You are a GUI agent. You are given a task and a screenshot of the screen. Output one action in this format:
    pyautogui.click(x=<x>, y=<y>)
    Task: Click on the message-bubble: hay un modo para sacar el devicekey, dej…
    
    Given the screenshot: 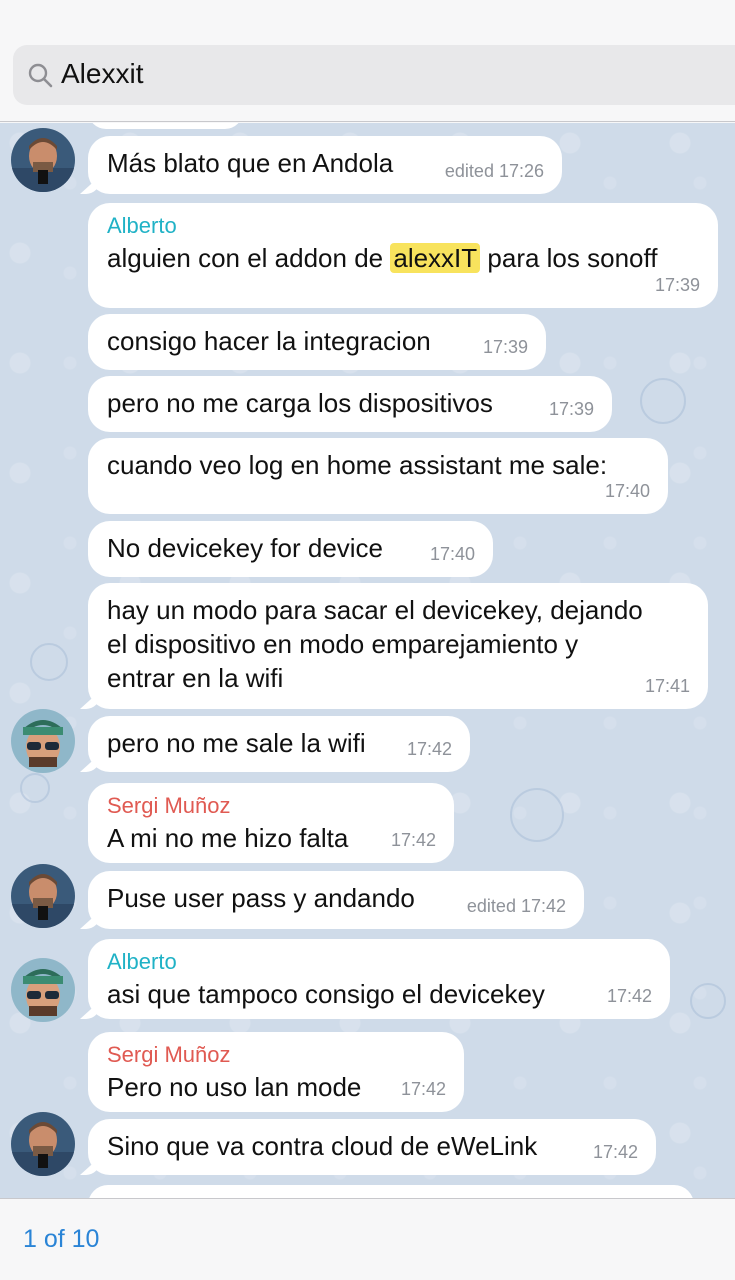 What is the action you would take?
    pyautogui.click(x=394, y=646)
    